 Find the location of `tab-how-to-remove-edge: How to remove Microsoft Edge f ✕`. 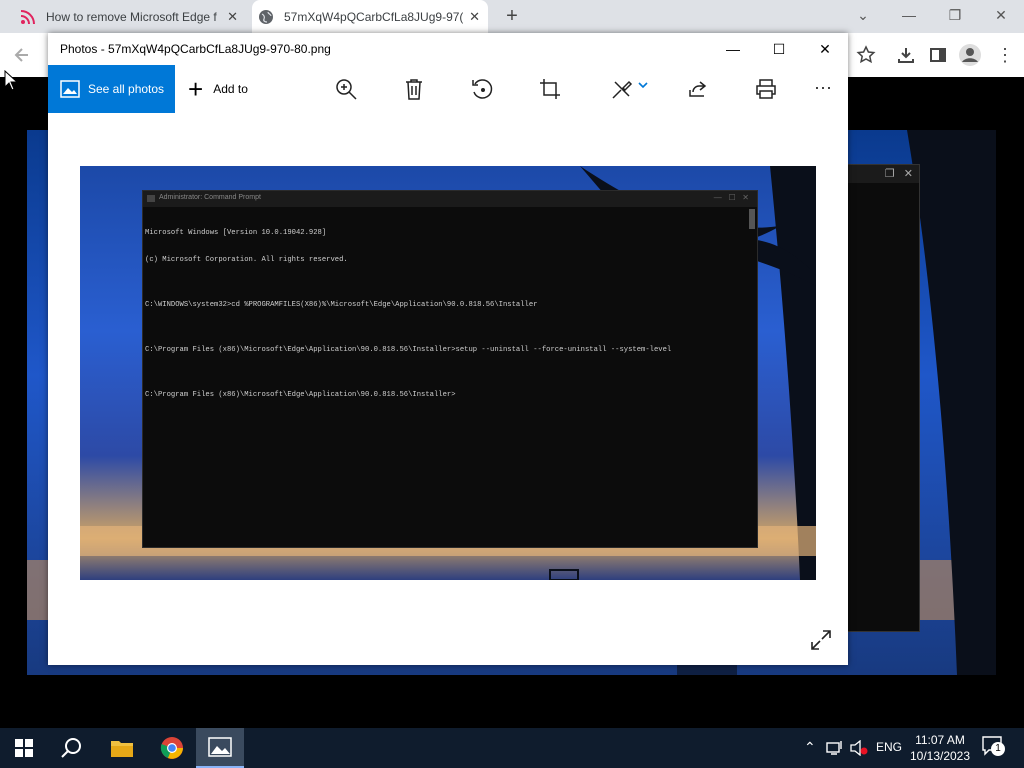

tab-how-to-remove-edge: How to remove Microsoft Edge f ✕ is located at coordinates (130, 16).